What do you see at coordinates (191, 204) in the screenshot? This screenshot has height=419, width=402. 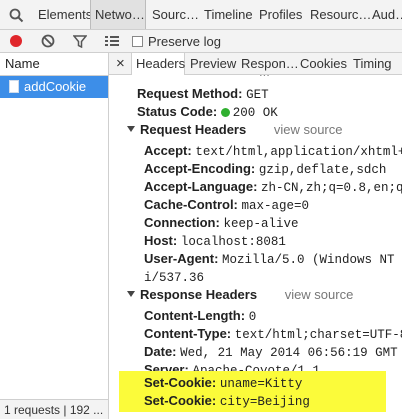 I see `header-key: Cache-Control:` at bounding box center [191, 204].